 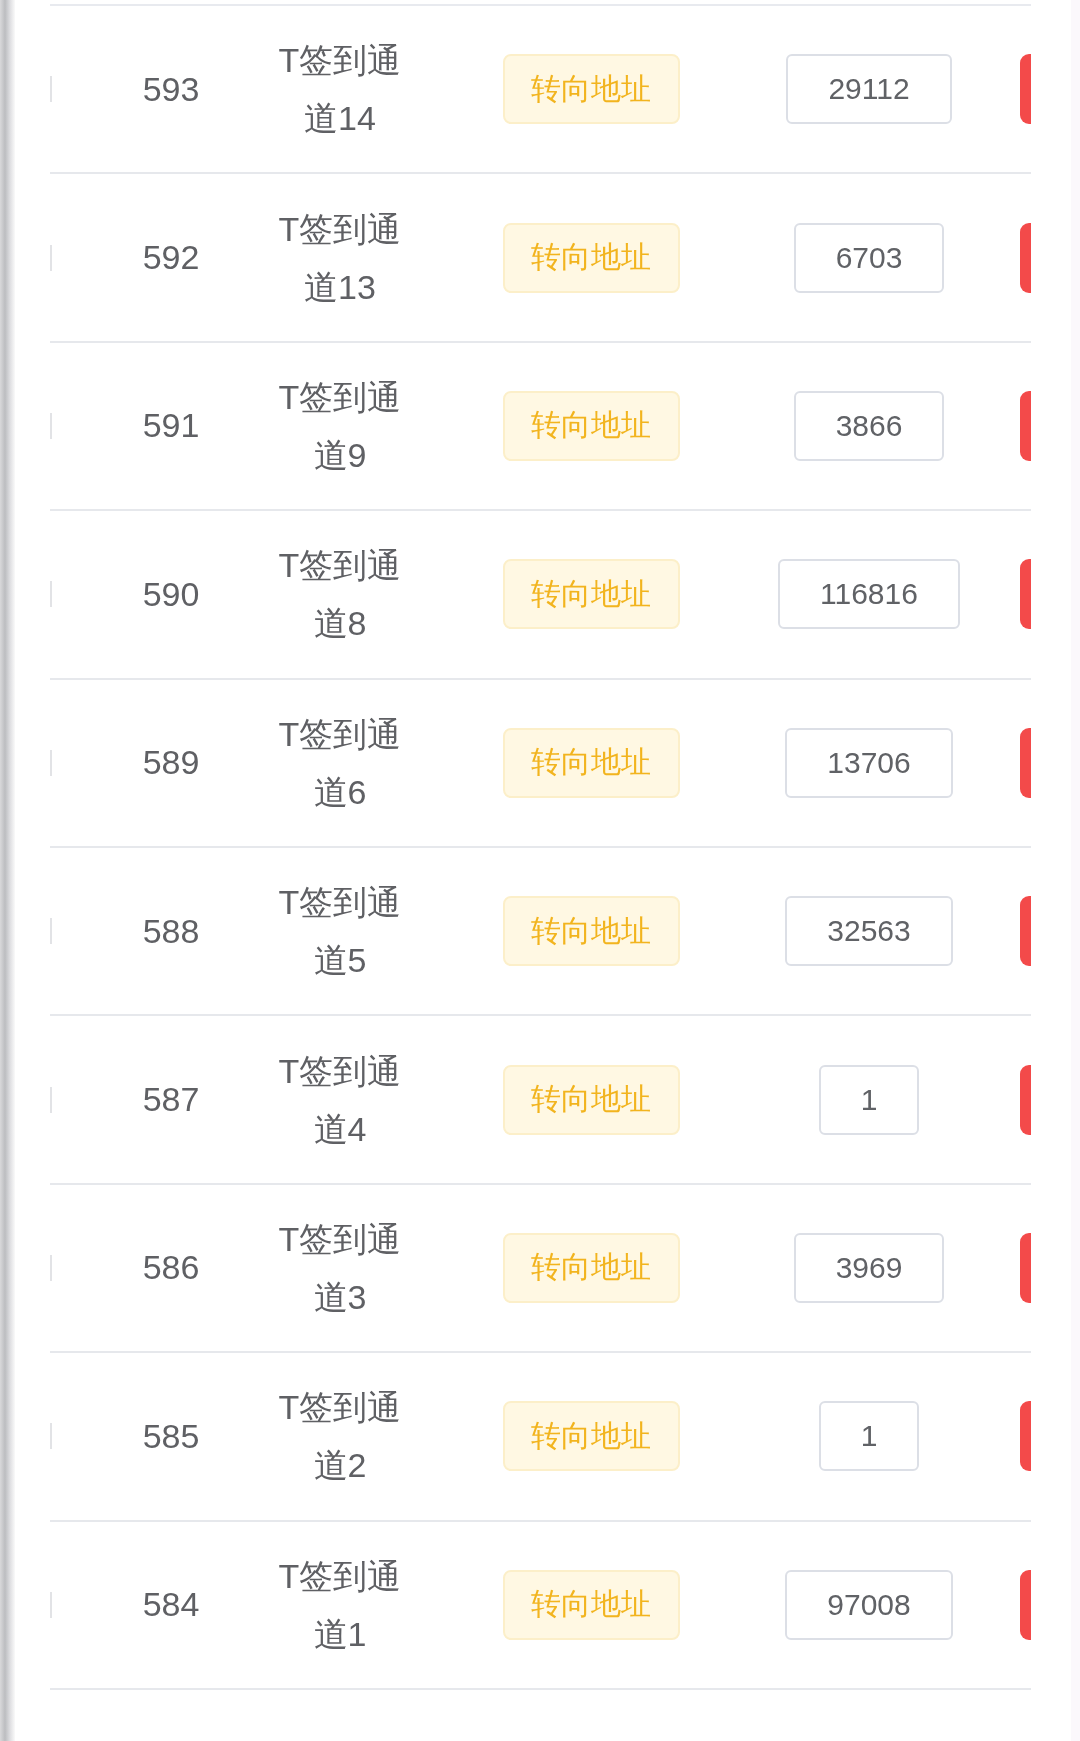 I want to click on value-field: 13706, so click(x=869, y=762).